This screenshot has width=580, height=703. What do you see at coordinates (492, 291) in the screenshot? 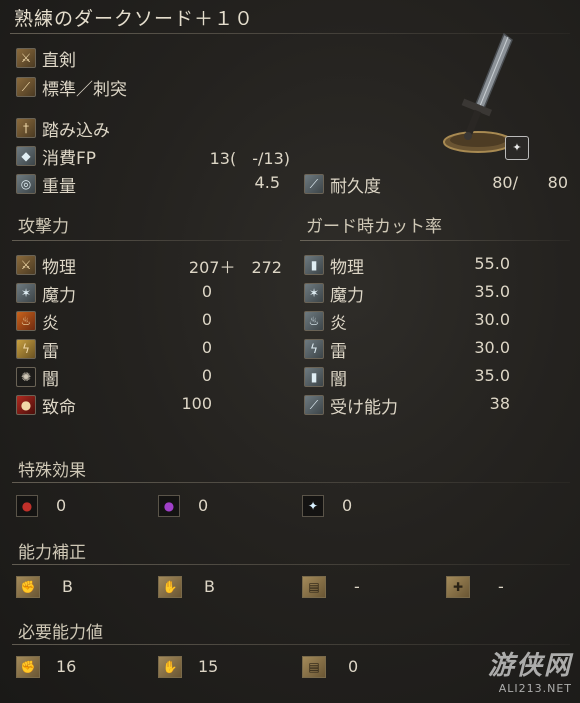
I see `guard-magic-value: 35.0` at bounding box center [492, 291].